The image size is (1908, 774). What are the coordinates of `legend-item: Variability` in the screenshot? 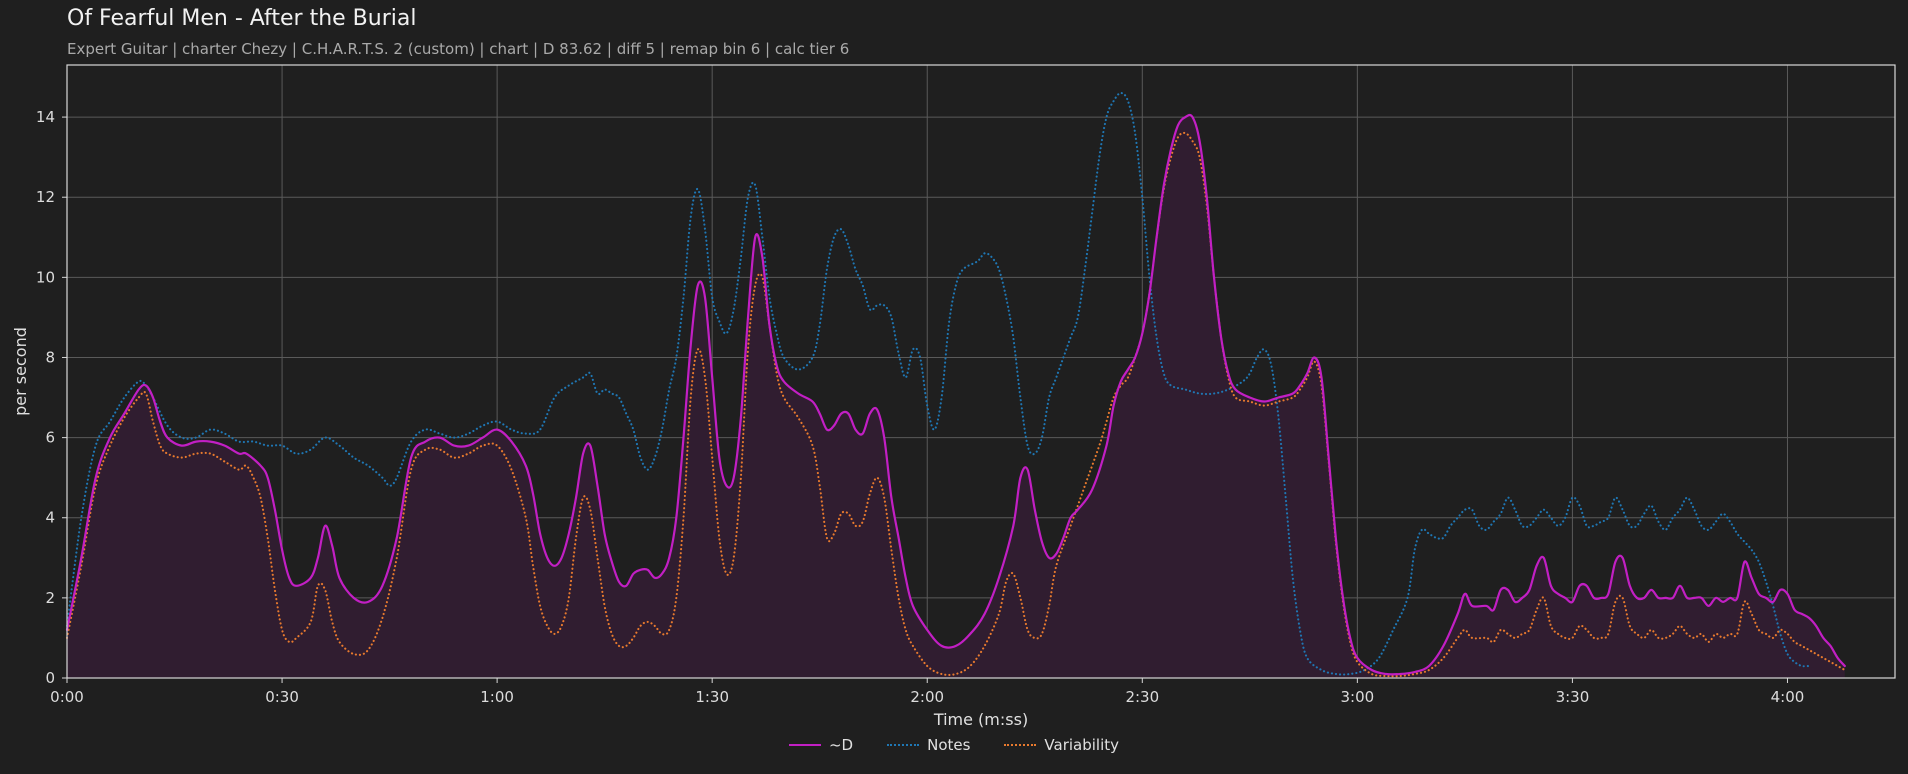 It's located at (1061, 745).